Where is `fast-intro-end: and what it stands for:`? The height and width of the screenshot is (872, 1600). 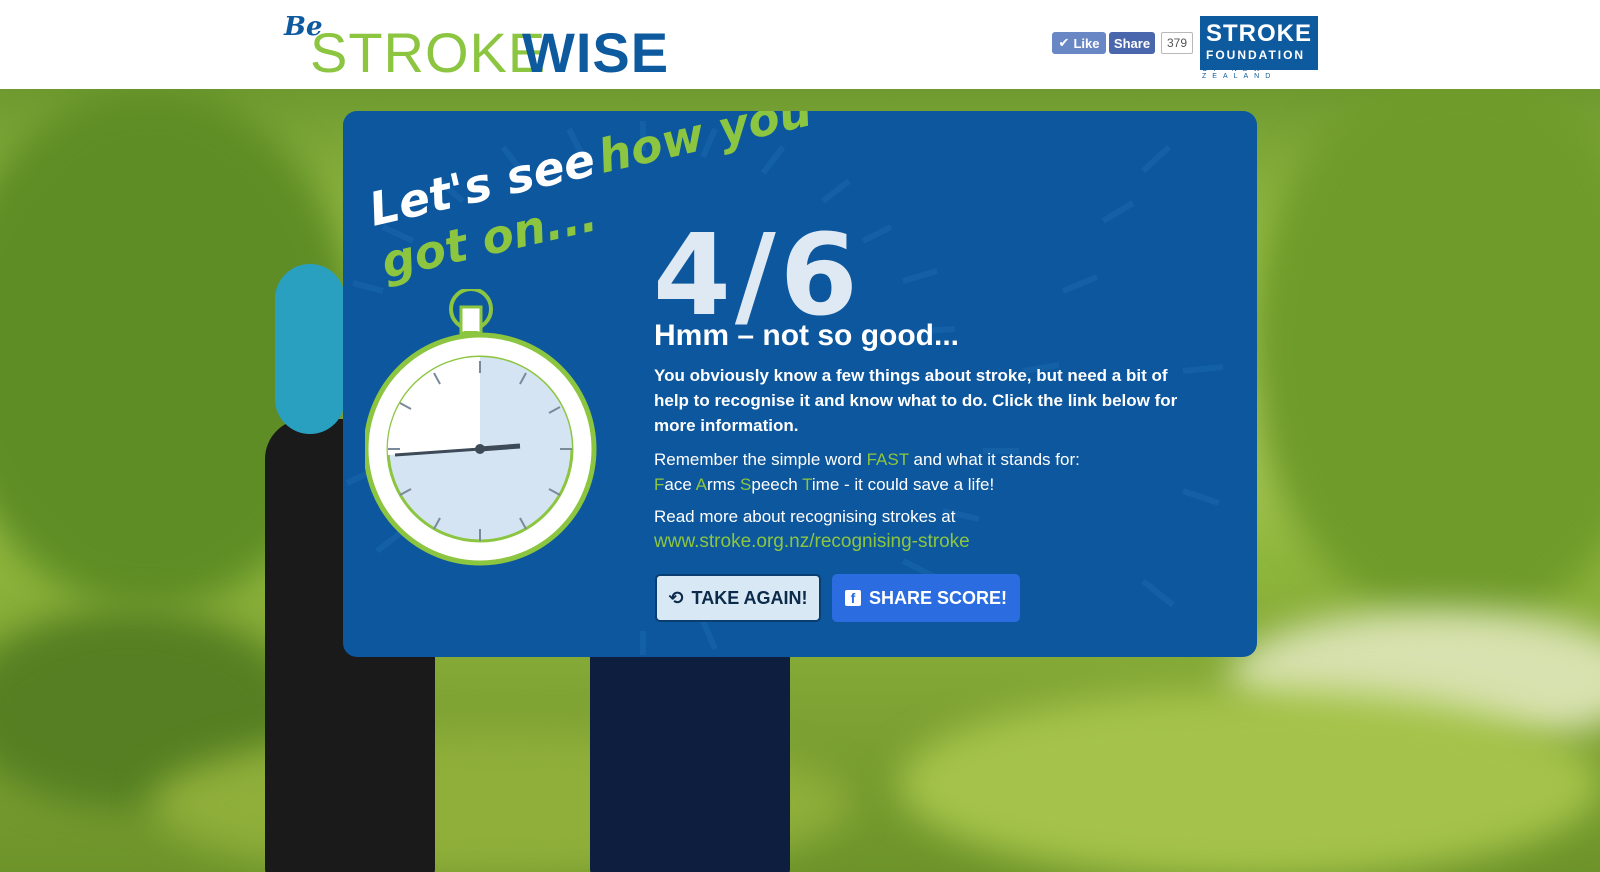
fast-intro-end: and what it stands for: is located at coordinates (996, 459).